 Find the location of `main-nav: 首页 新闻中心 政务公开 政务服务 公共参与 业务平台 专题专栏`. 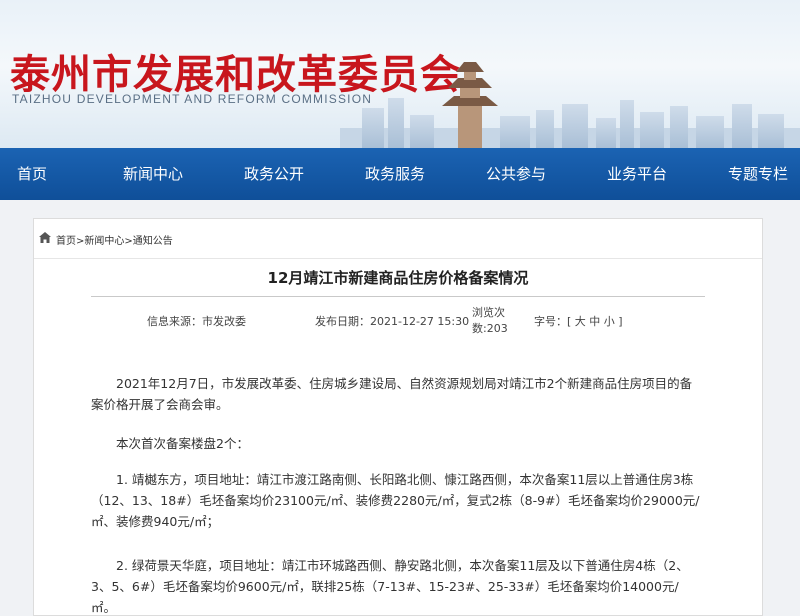

main-nav: 首页 新闻中心 政务公开 政务服务 公共参与 业务平台 专题专栏 is located at coordinates (400, 174).